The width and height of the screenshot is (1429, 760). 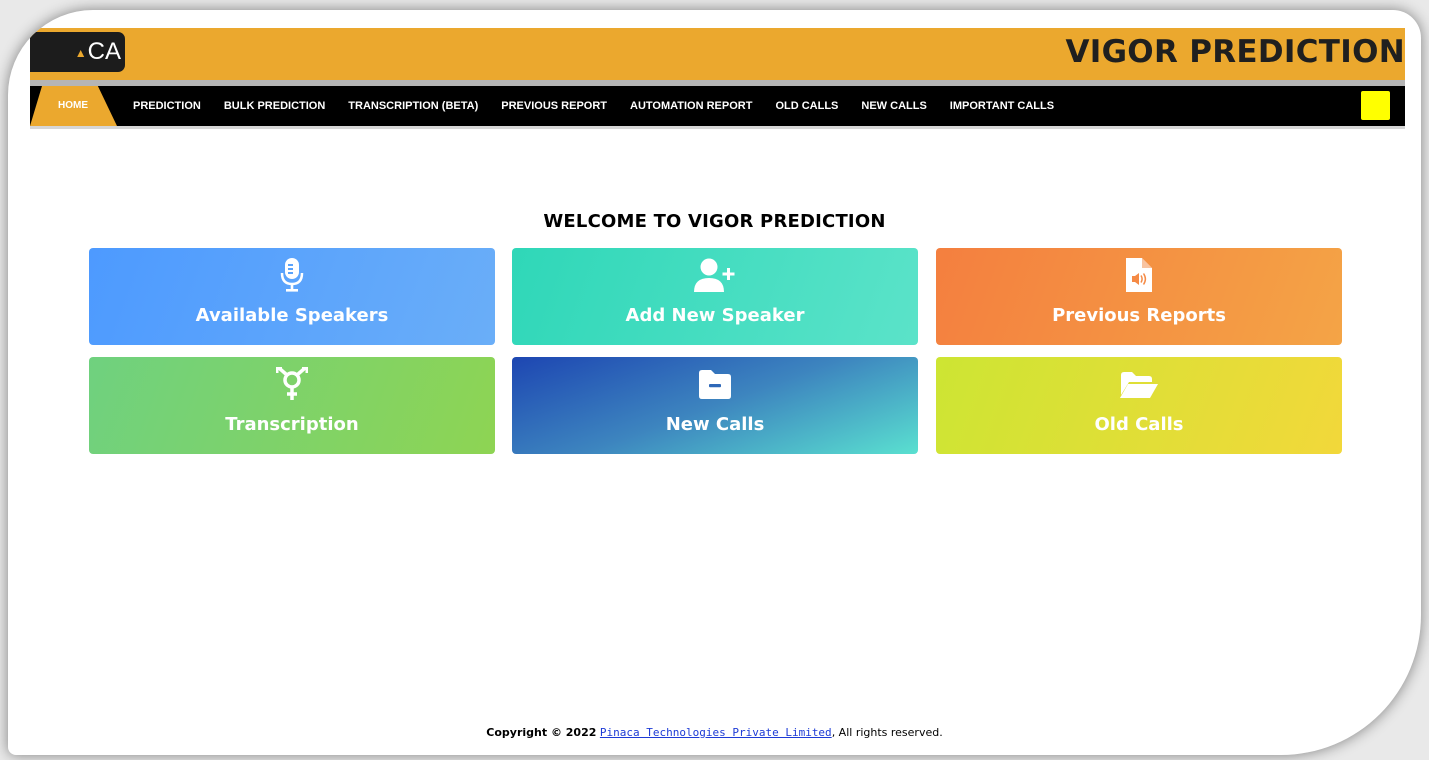 I want to click on footer-rights: , All rights reserved., so click(x=887, y=732).